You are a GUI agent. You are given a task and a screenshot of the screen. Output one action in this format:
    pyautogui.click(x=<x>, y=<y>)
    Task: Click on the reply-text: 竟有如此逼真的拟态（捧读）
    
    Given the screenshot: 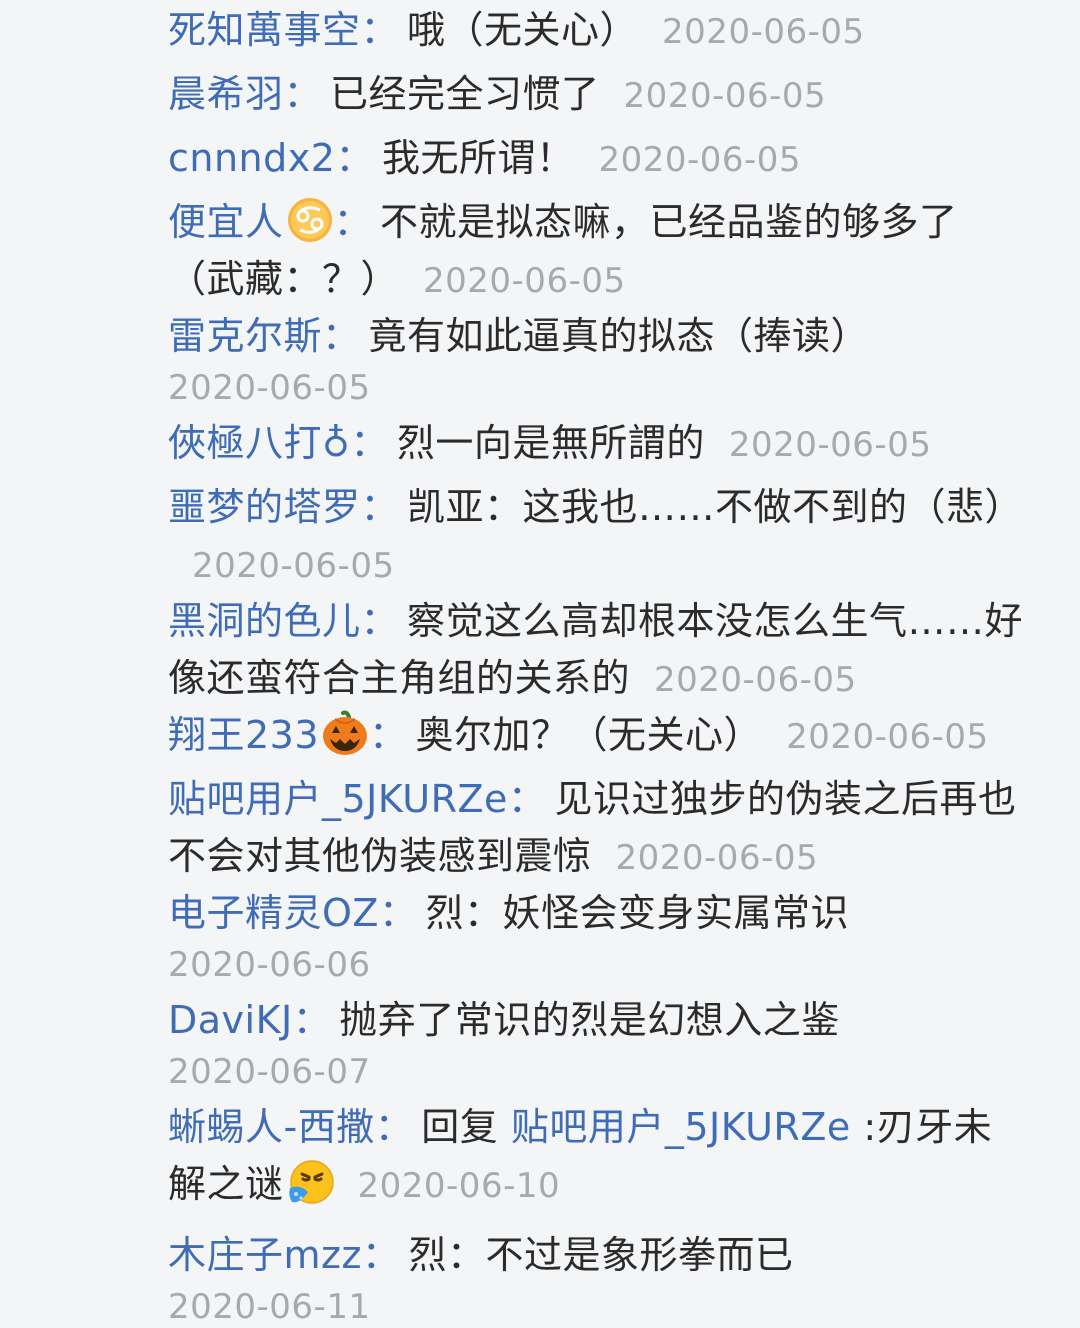 What is the action you would take?
    pyautogui.click(x=619, y=336)
    